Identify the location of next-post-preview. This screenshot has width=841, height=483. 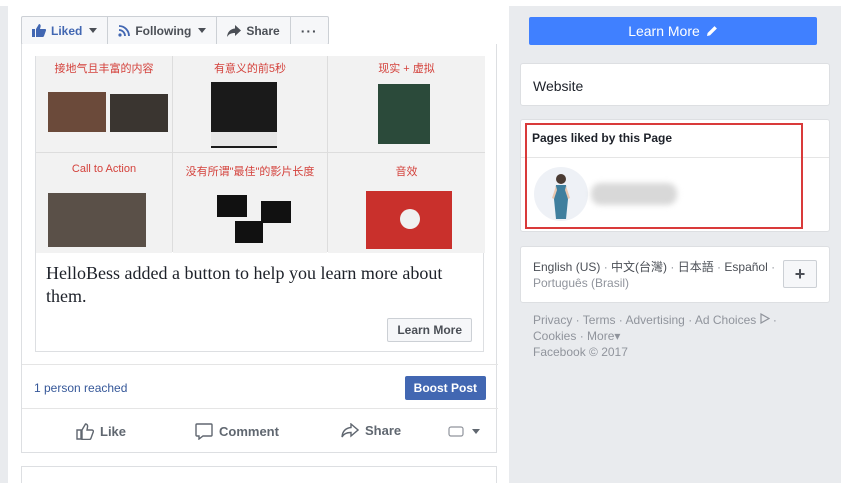
(259, 474).